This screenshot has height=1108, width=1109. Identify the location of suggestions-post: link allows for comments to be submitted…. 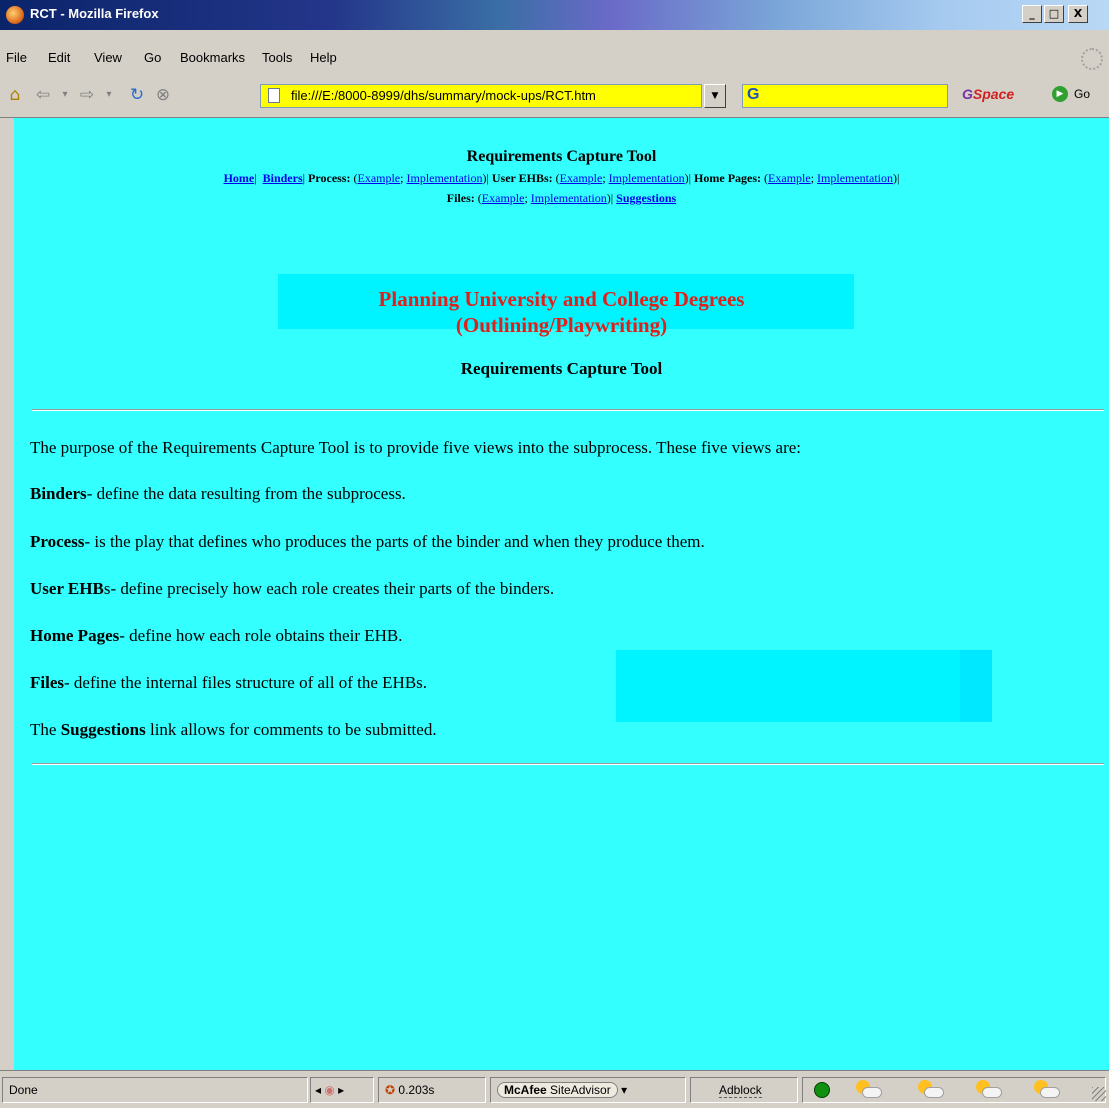
(291, 729).